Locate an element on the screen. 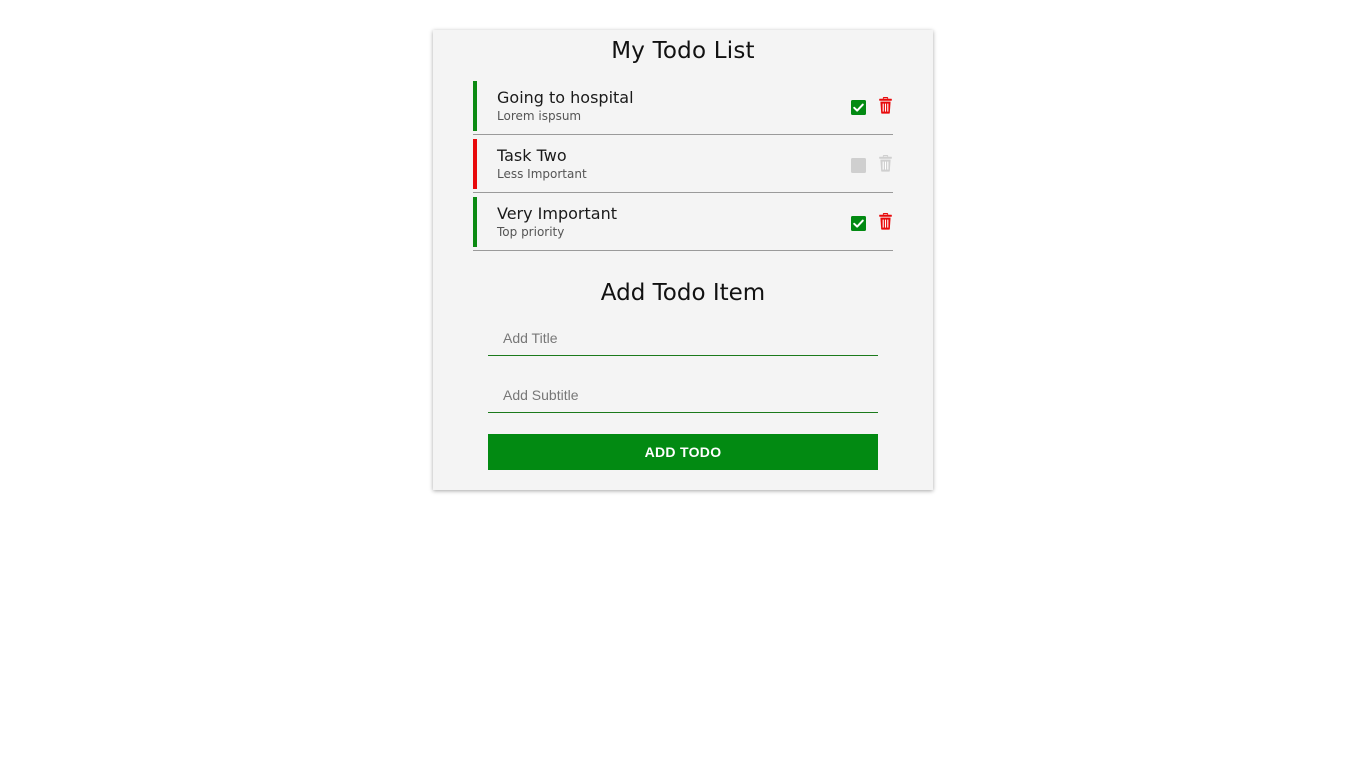  add-todo-button: ADD TODO is located at coordinates (683, 452).